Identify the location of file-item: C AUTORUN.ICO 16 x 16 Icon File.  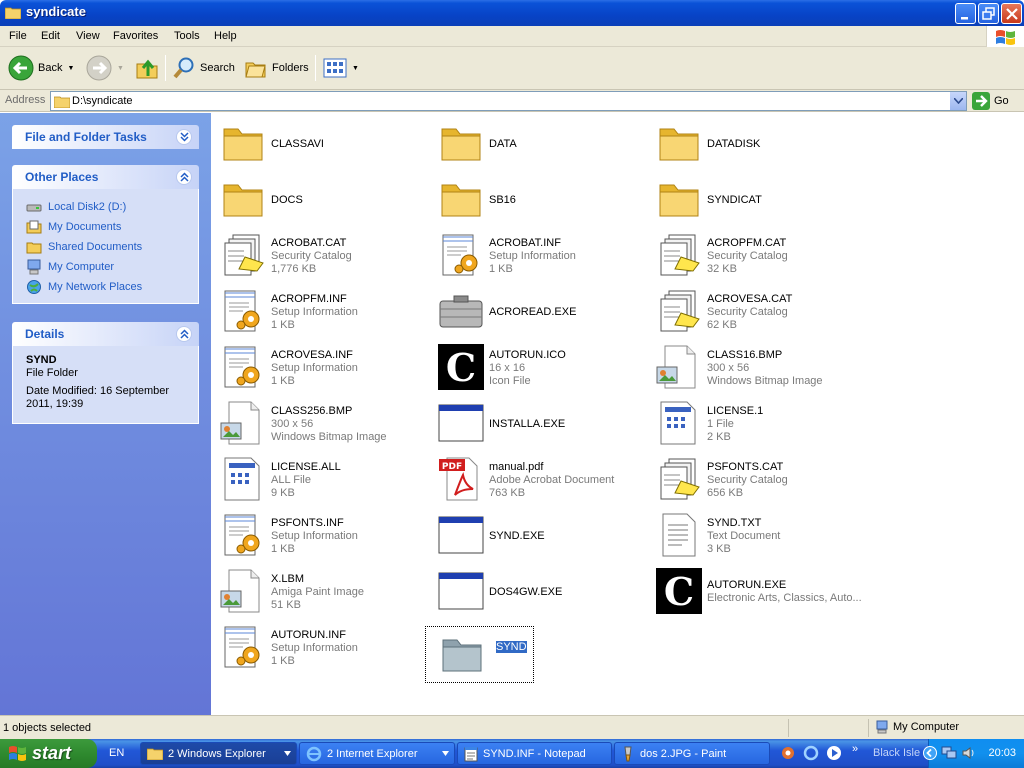
(538, 367).